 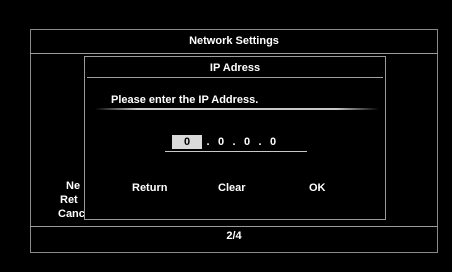 I want to click on ip-input-underline, so click(x=236, y=151).